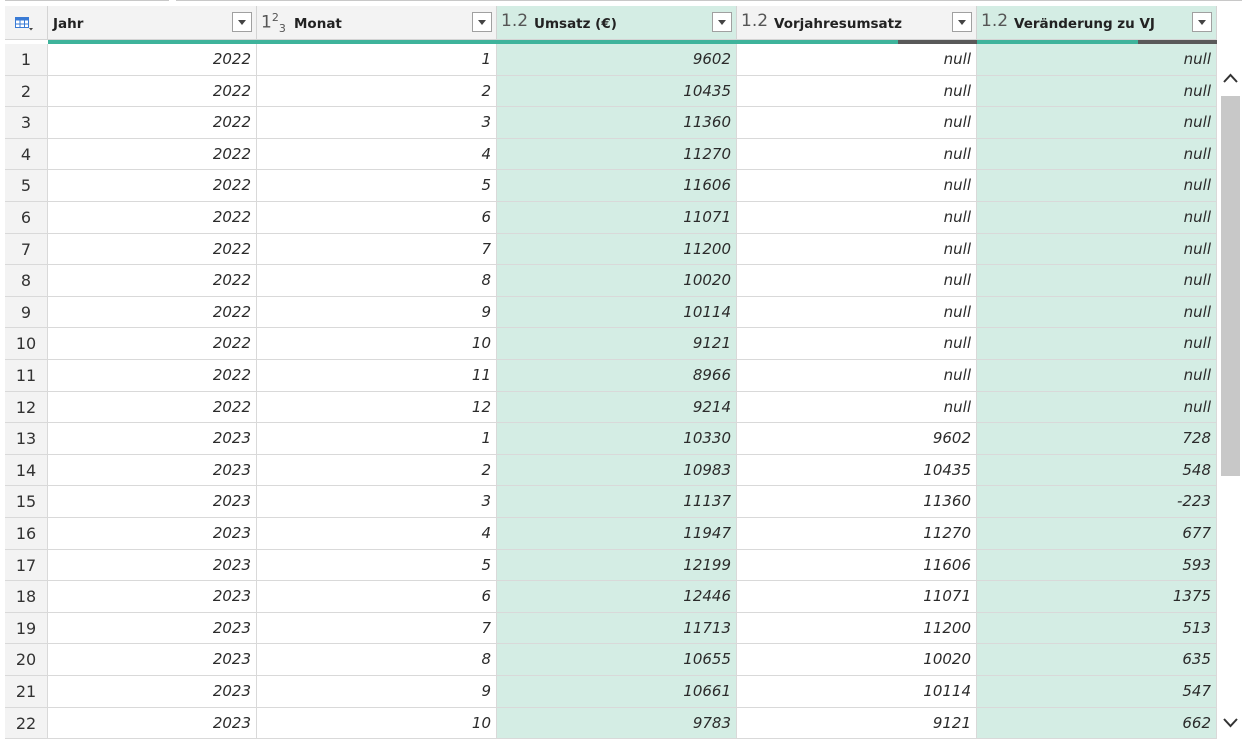 The height and width of the screenshot is (739, 1248). Describe the element at coordinates (611, 281) in the screenshot. I see `table-row: 8 2022 8 10020 null null` at that location.